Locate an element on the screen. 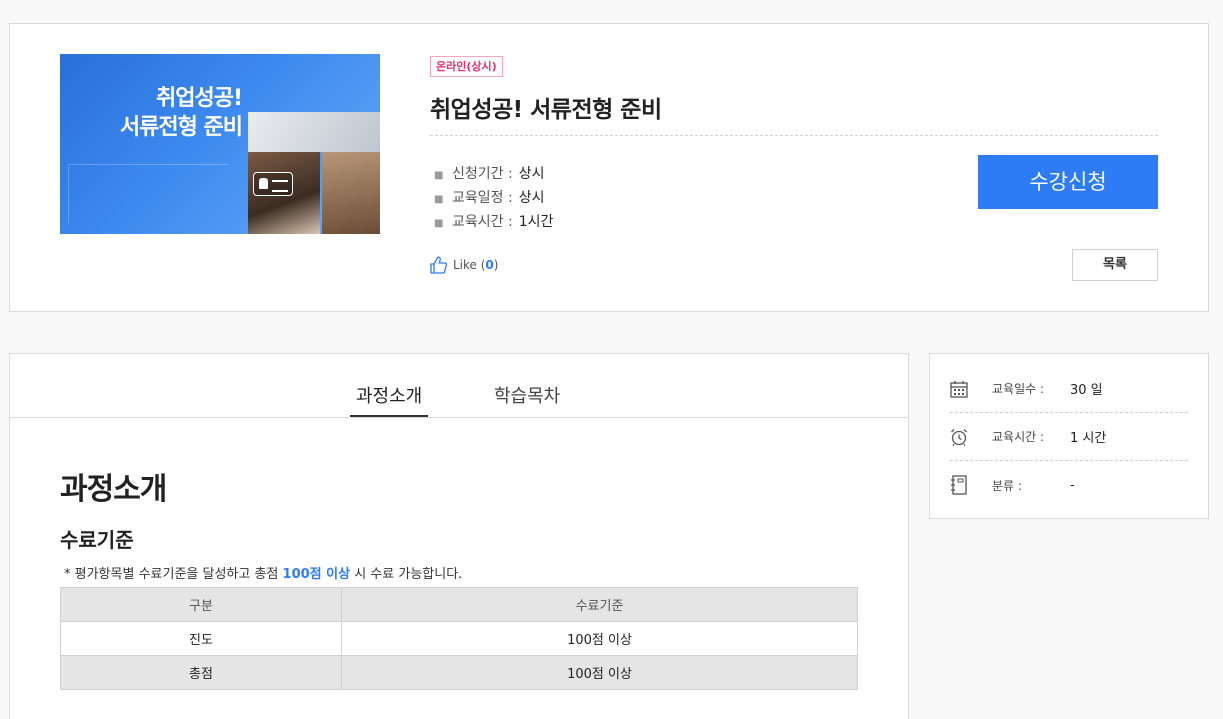 The height and width of the screenshot is (719, 1223). column-header: 수료기준 is located at coordinates (599, 604).